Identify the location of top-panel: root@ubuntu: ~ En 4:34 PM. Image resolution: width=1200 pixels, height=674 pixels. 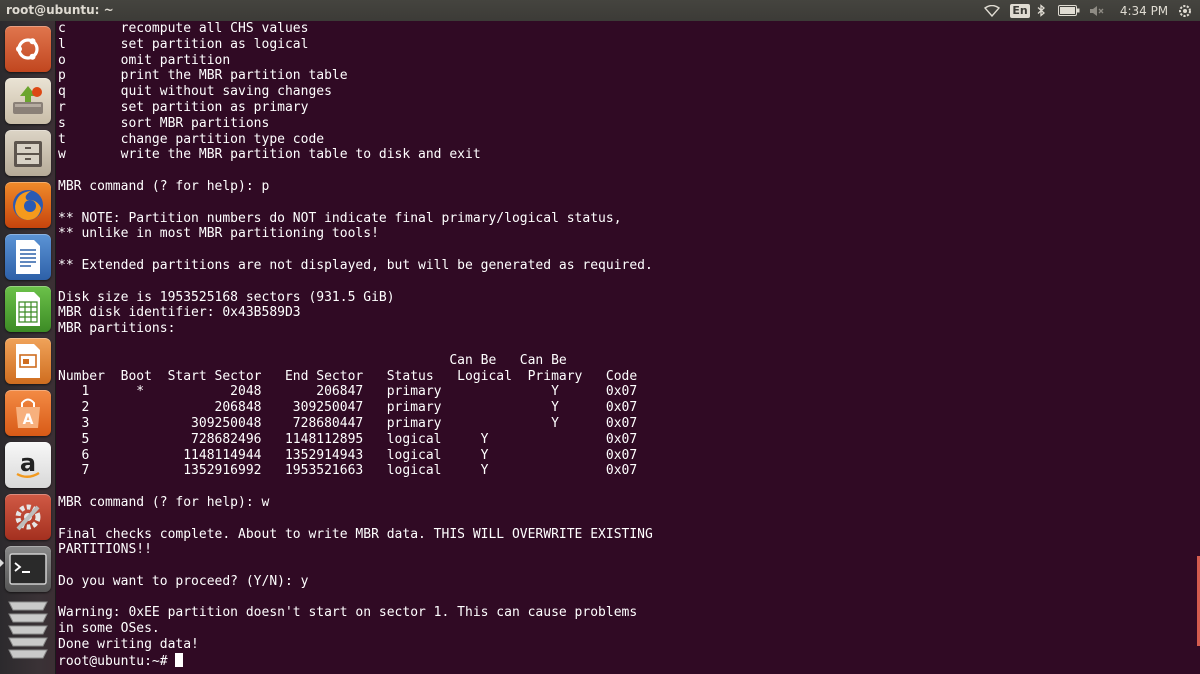
(600, 10).